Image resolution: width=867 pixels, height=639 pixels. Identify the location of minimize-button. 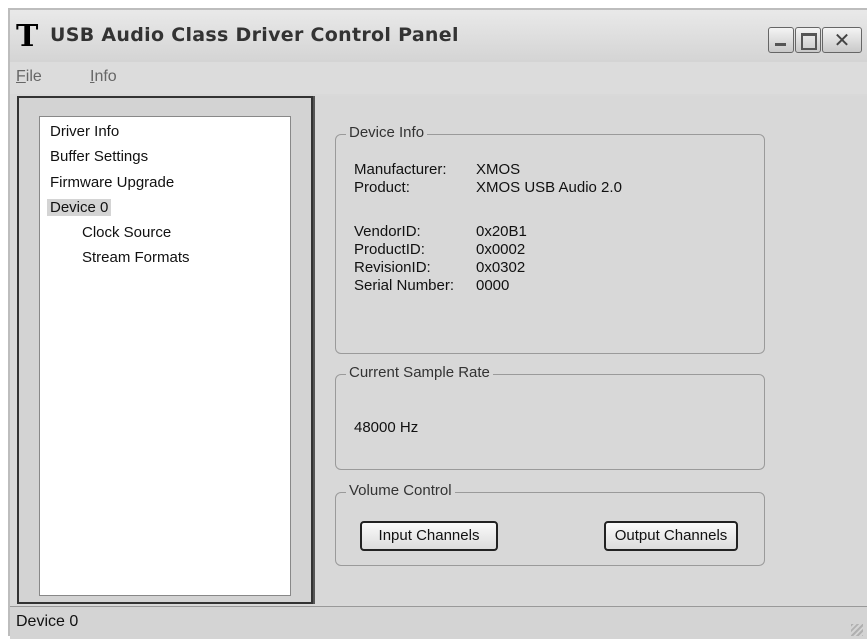
(781, 40).